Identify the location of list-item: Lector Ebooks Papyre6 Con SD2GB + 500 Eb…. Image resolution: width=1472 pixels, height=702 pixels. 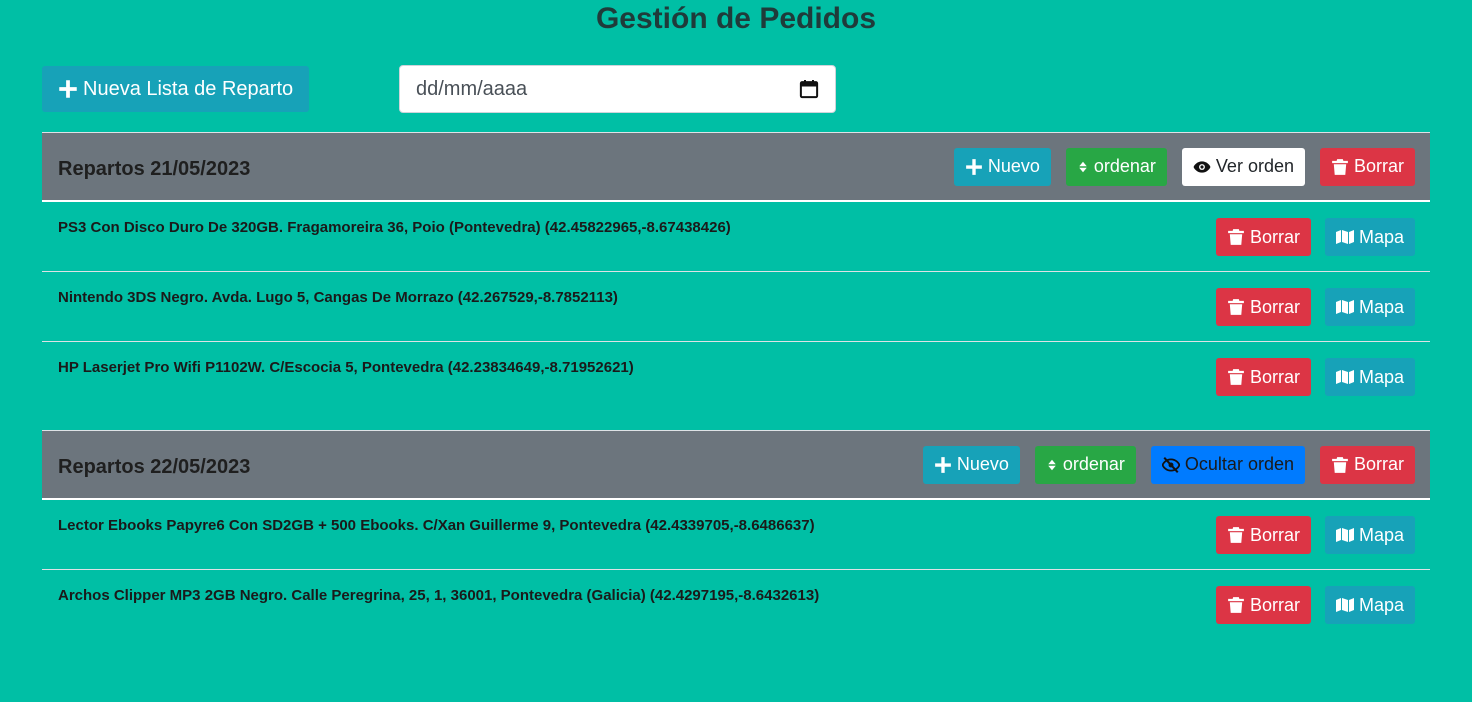
(736, 535).